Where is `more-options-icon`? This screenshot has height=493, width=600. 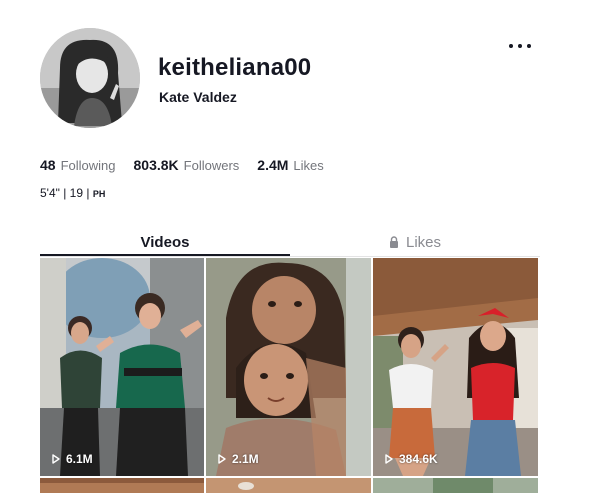 more-options-icon is located at coordinates (520, 46).